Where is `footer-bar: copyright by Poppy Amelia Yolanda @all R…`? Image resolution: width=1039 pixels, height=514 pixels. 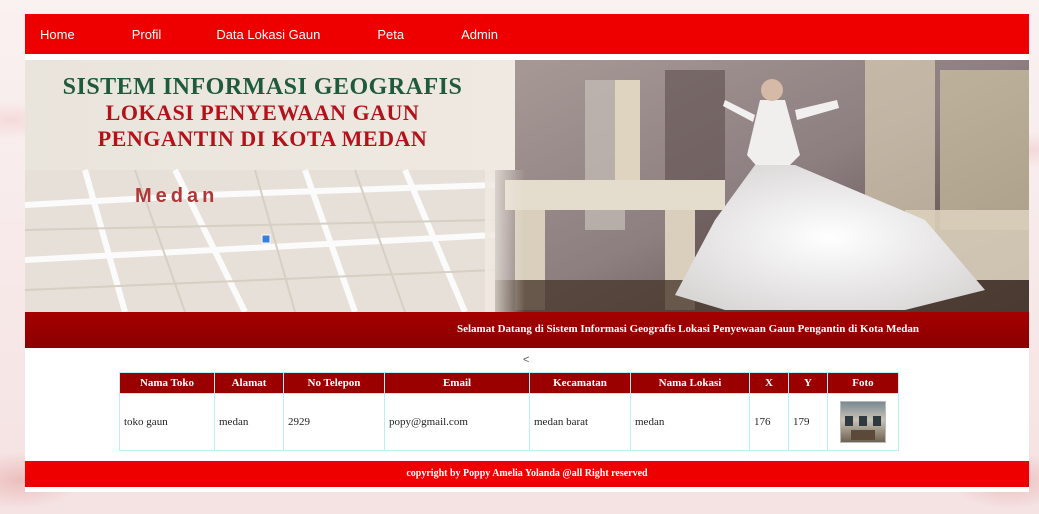
footer-bar: copyright by Poppy Amelia Yolanda @all R… is located at coordinates (527, 474).